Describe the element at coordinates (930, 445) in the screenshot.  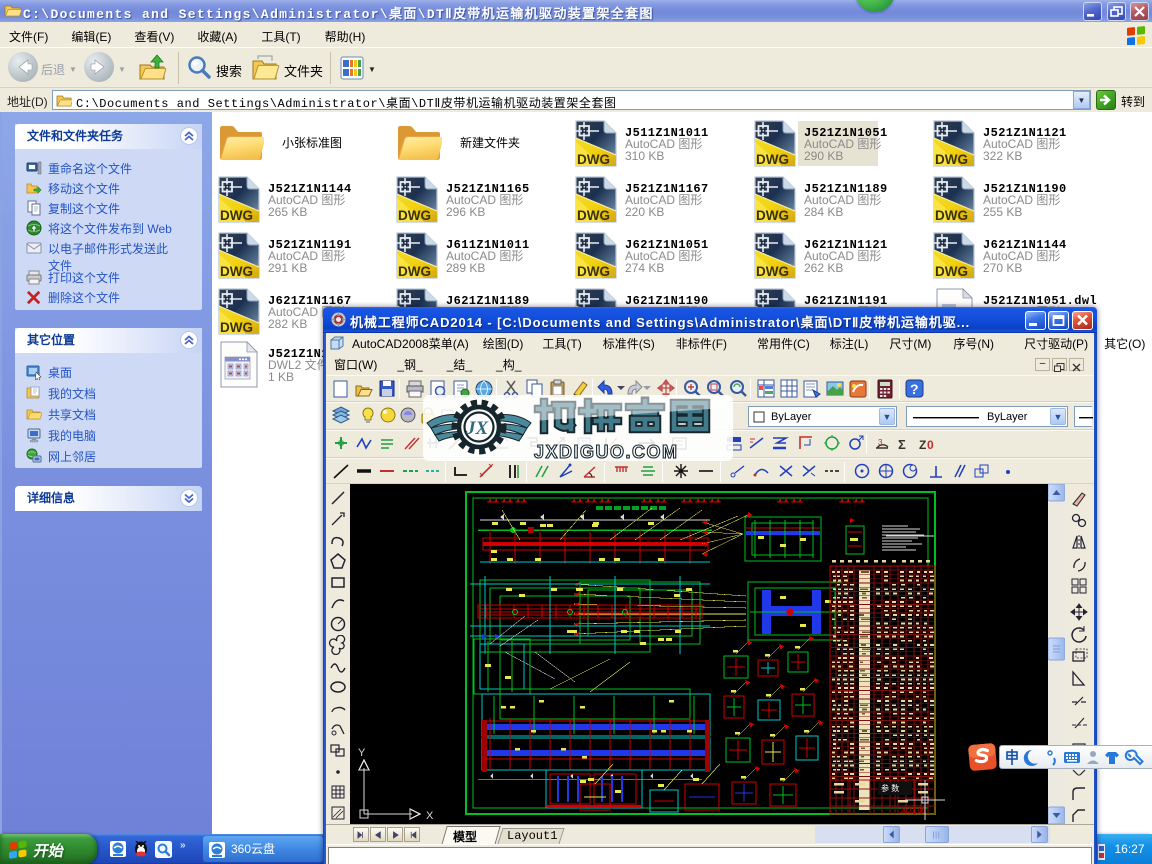
I see `svg-text: 0` at that location.